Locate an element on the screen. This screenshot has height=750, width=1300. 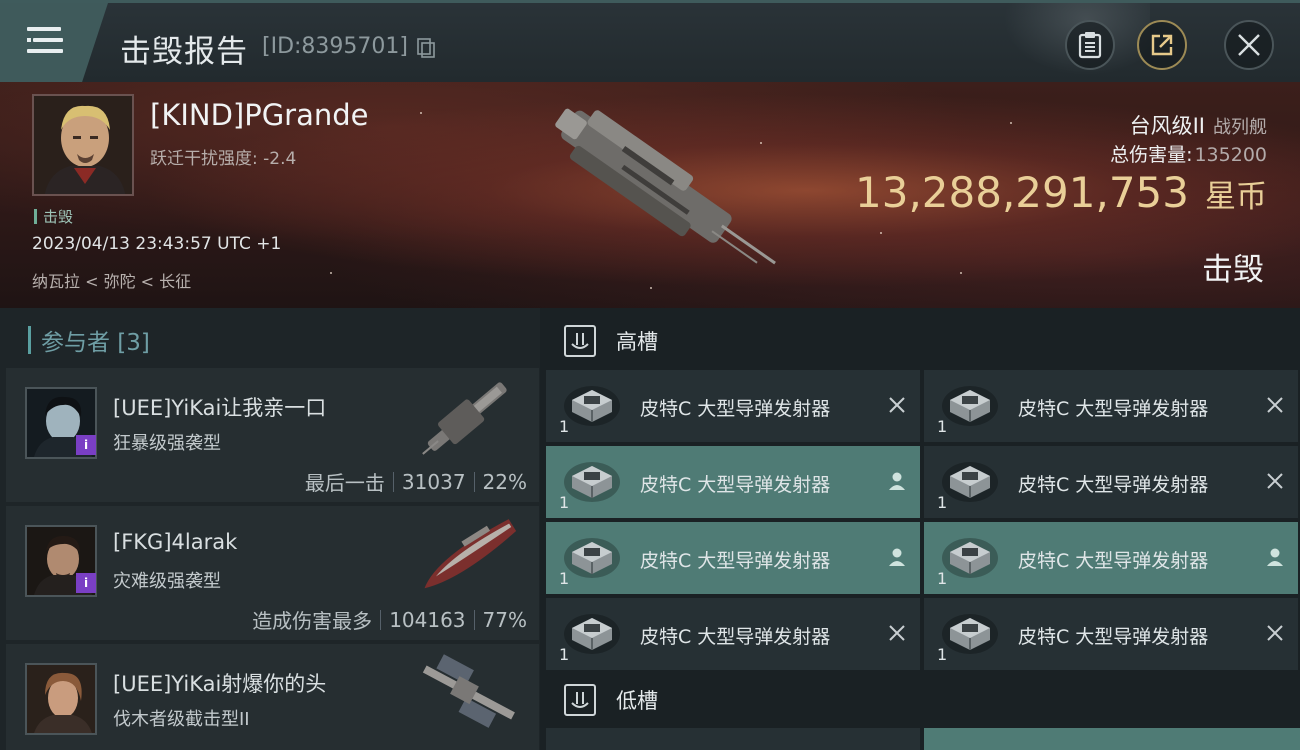
isk-unit: 星币 is located at coordinates (1236, 197).